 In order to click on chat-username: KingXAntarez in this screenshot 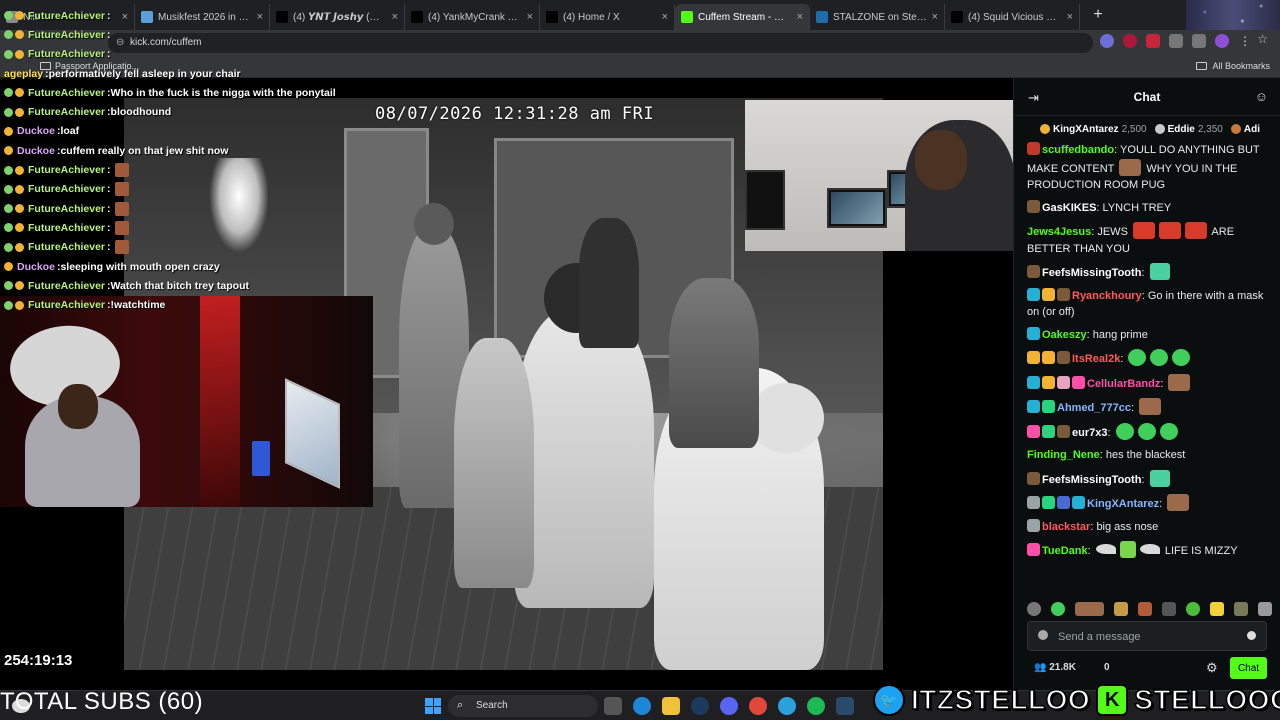, I will do `click(1123, 504)`.